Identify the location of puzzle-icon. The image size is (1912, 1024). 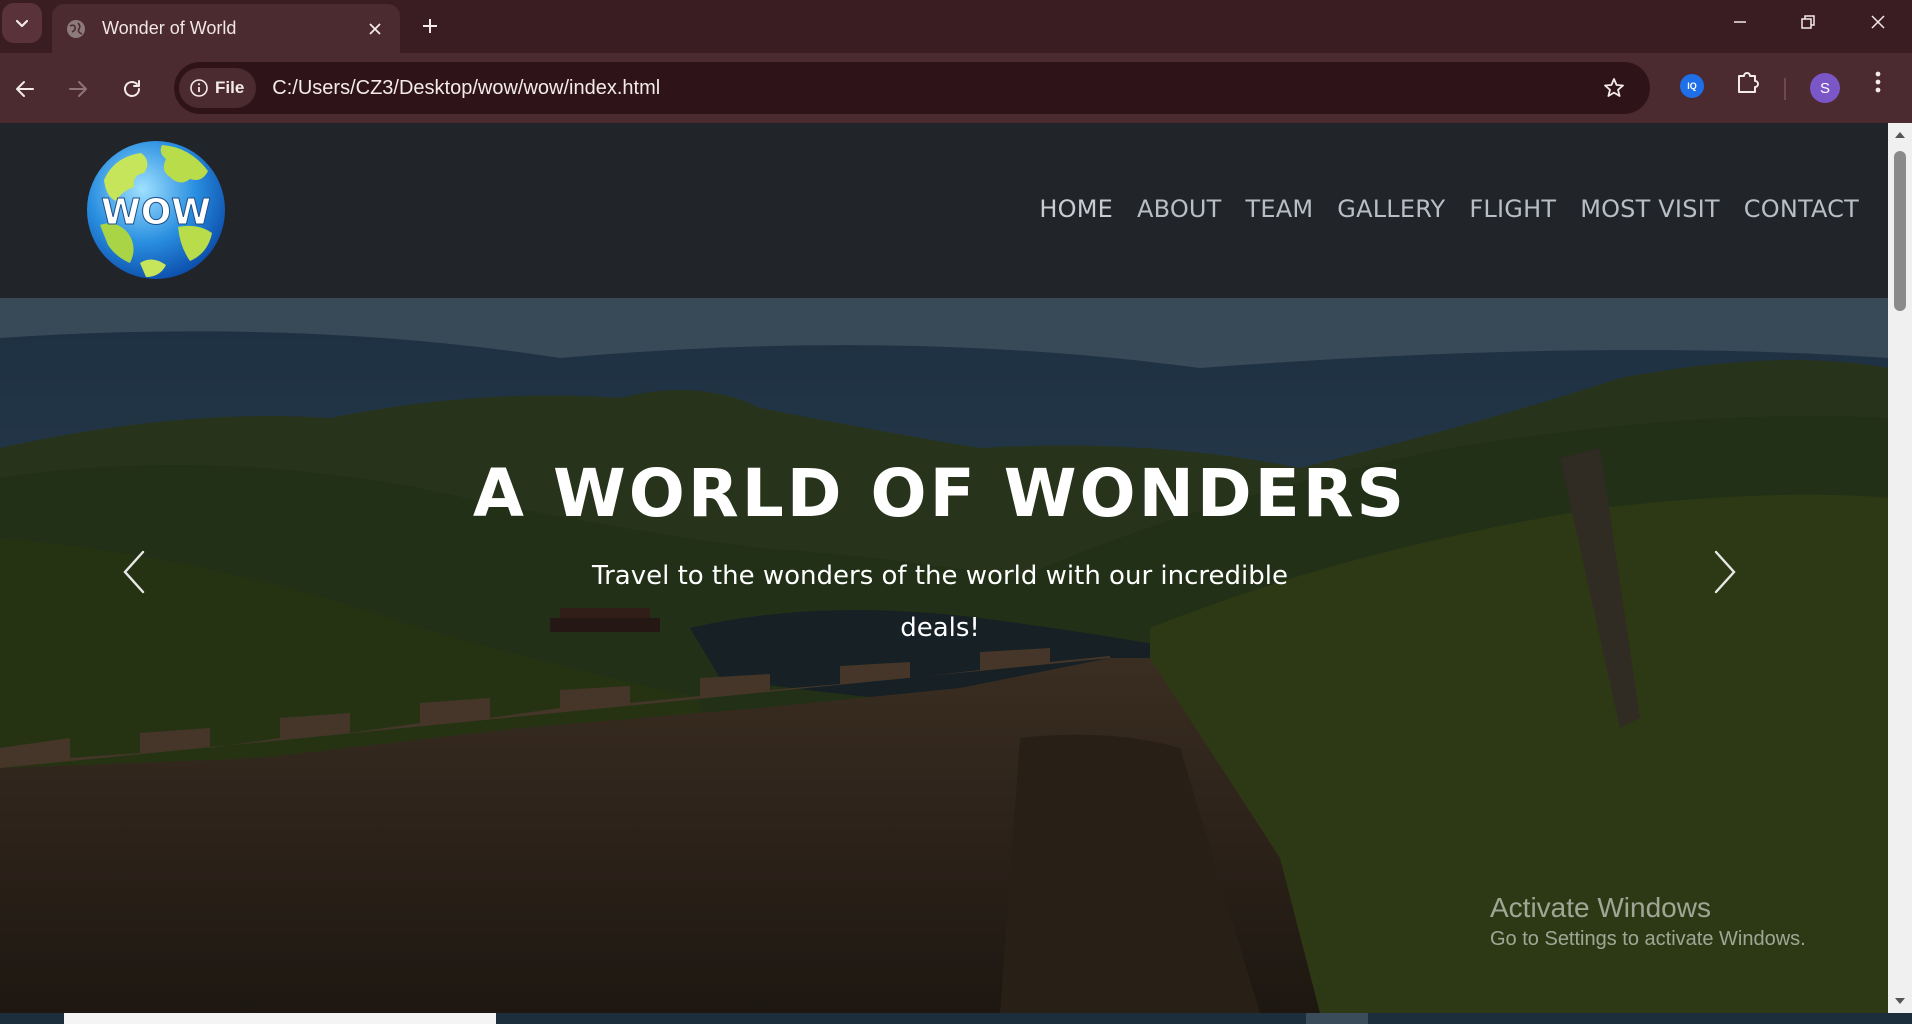
(1748, 82).